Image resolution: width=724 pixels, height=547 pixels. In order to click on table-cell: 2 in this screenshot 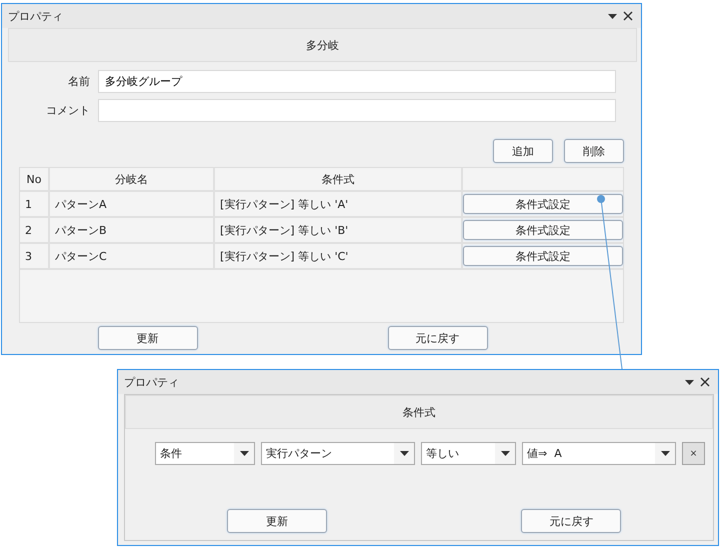, I will do `click(35, 231)`.